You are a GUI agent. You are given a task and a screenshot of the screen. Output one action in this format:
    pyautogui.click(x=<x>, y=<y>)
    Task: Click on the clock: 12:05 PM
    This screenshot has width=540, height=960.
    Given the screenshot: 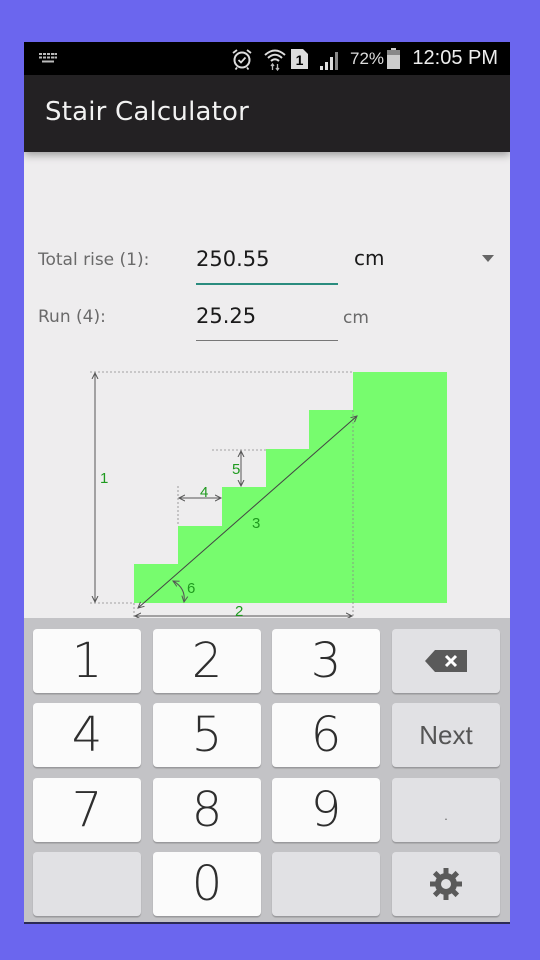 What is the action you would take?
    pyautogui.click(x=455, y=58)
    